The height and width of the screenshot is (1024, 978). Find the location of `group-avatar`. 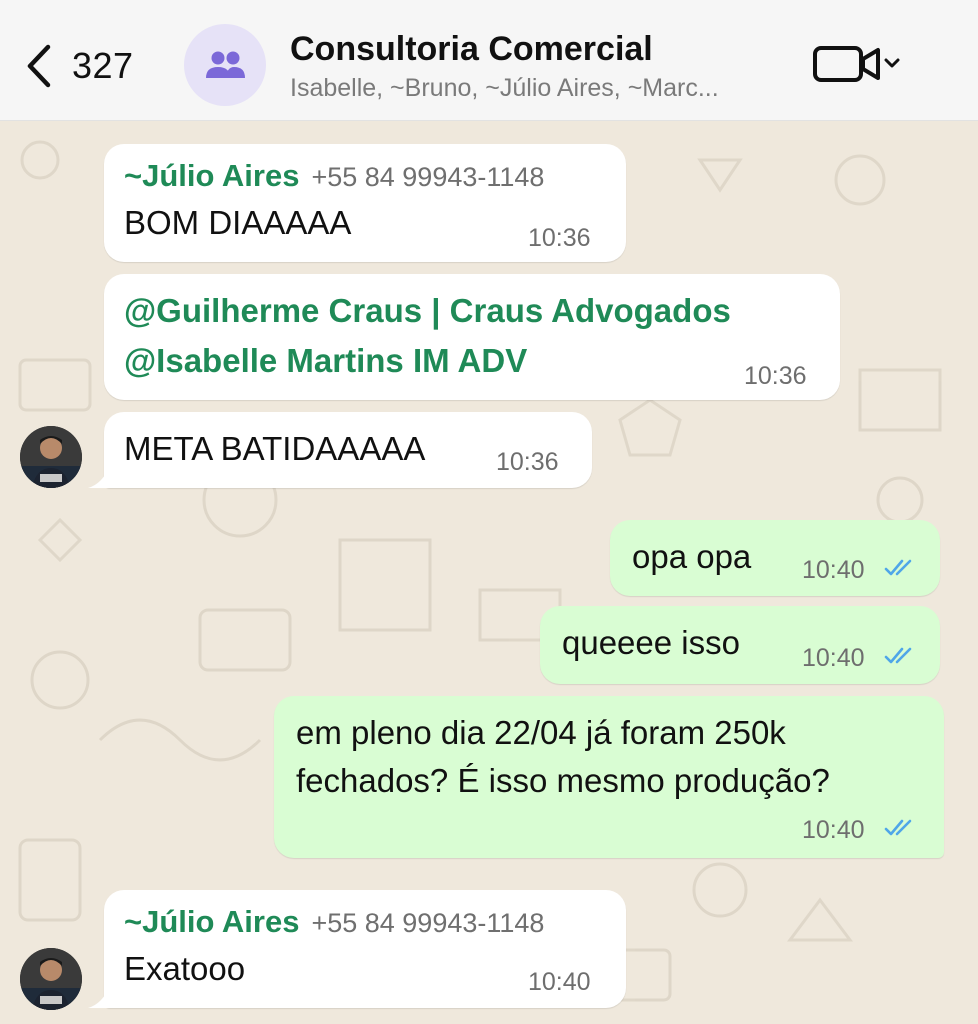

group-avatar is located at coordinates (225, 65).